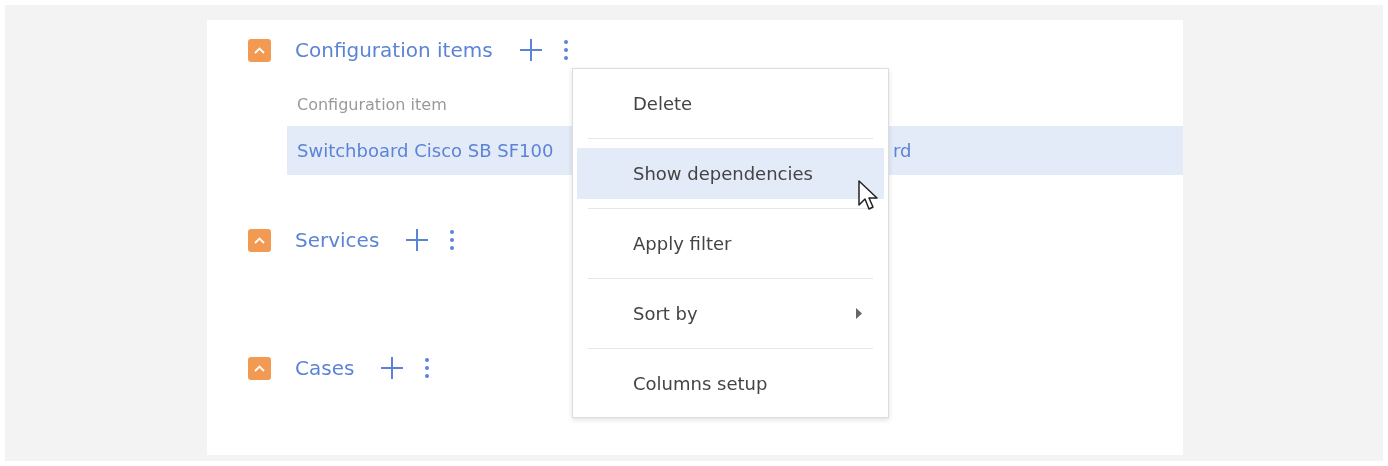 This screenshot has width=1388, height=466. What do you see at coordinates (425, 150) in the screenshot?
I see `table-cell-text: Switchboard Cisco SB SF100` at bounding box center [425, 150].